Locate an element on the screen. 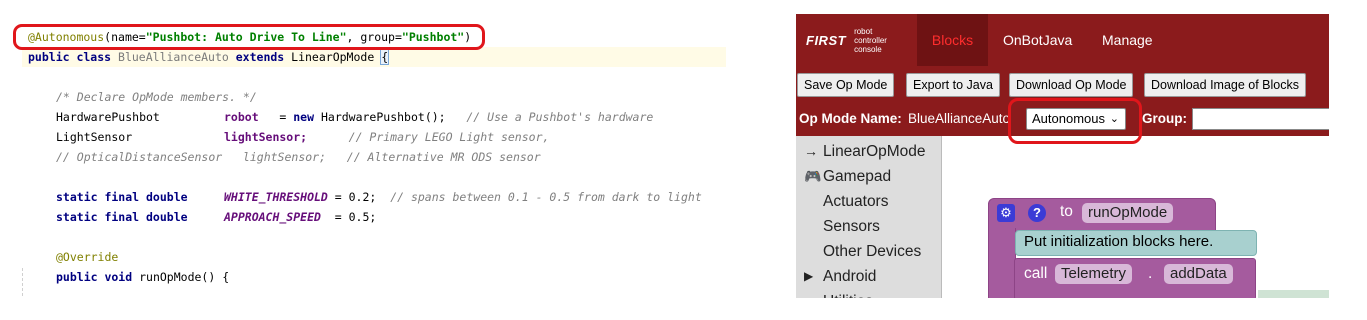  annotation-highlight-box is located at coordinates (249, 37).